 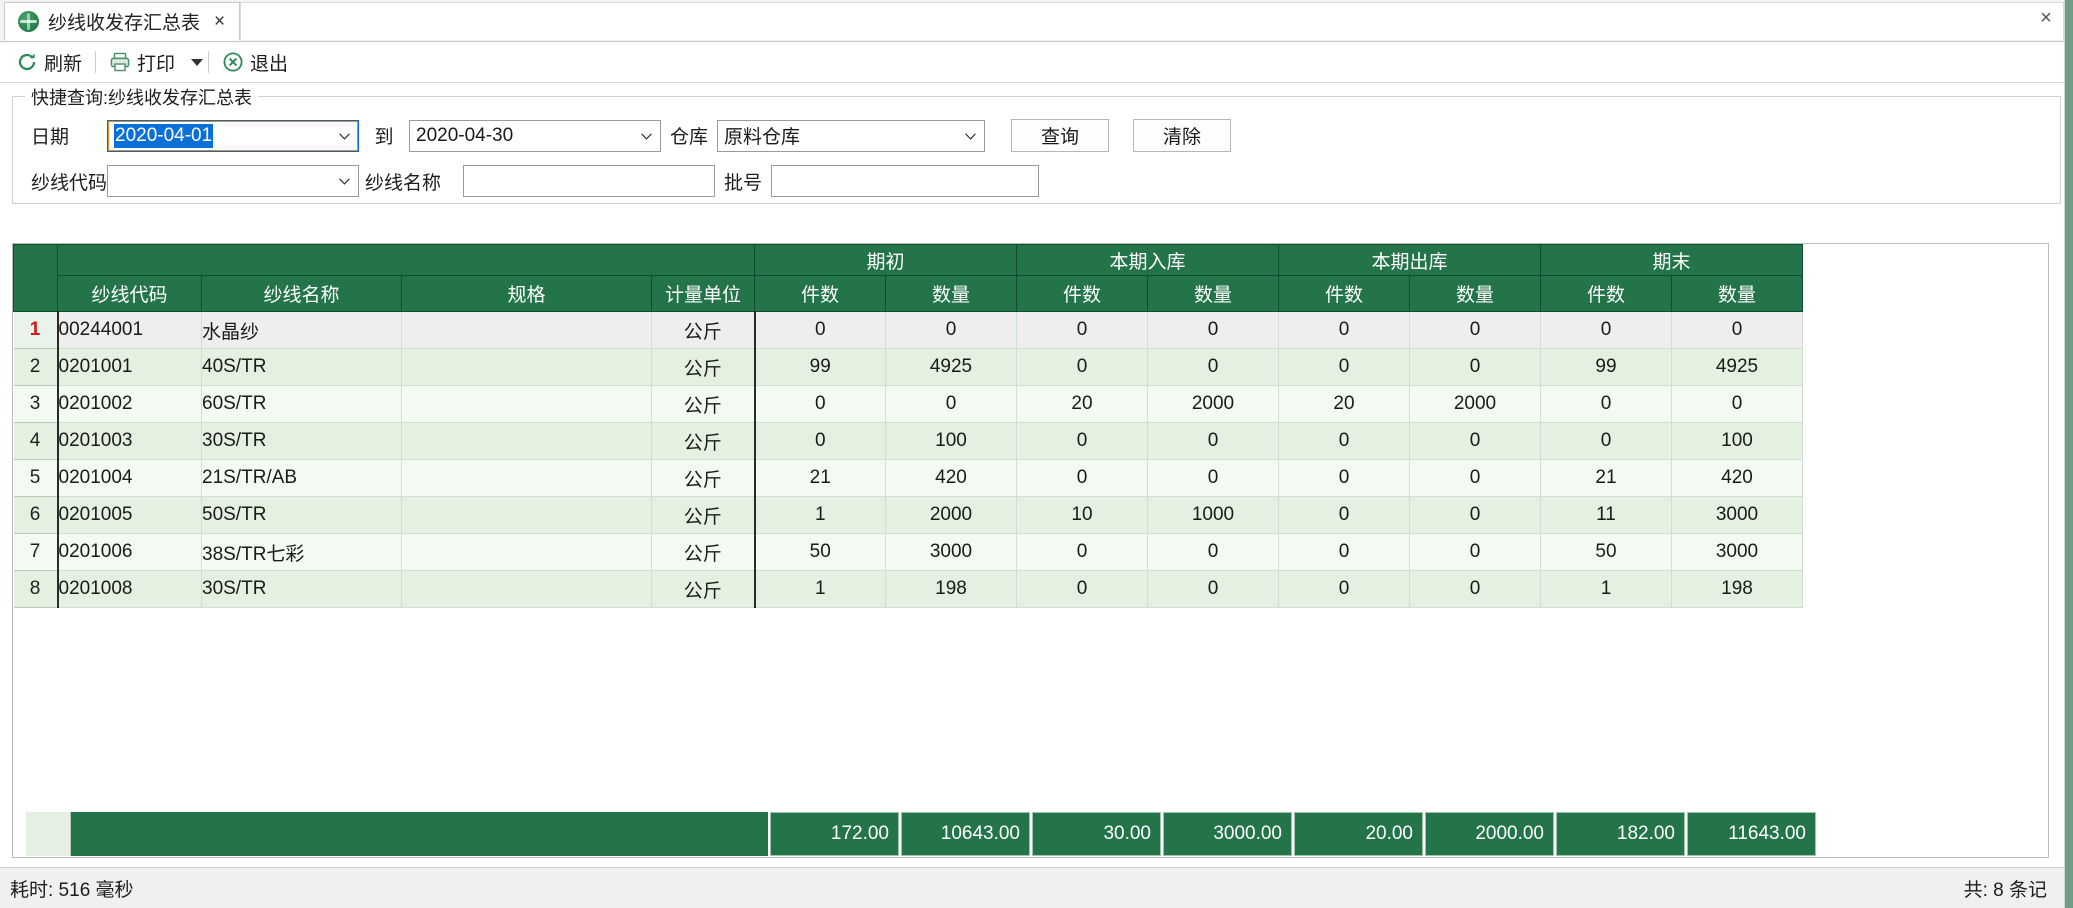 I want to click on cell-opening-pieces: 50, so click(x=819, y=552).